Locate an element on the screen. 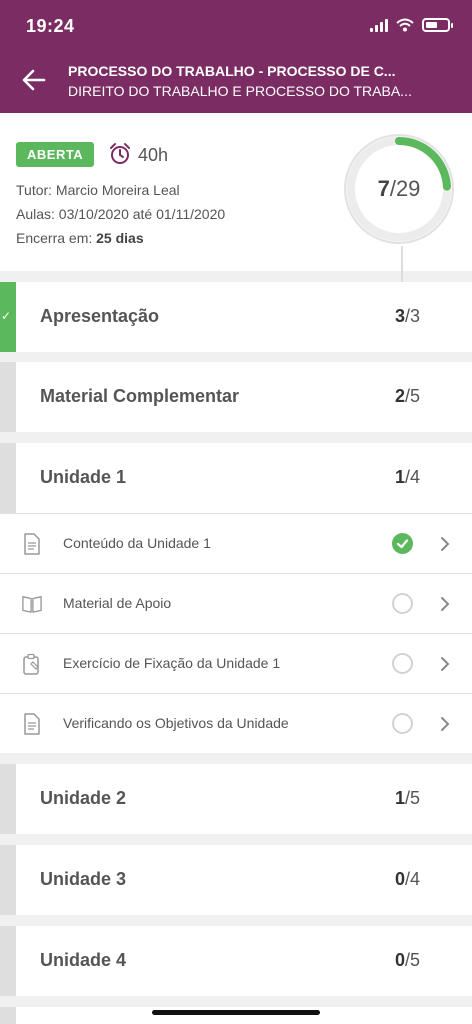 The image size is (472, 1024). module-label: Unidade 1 is located at coordinates (83, 477).